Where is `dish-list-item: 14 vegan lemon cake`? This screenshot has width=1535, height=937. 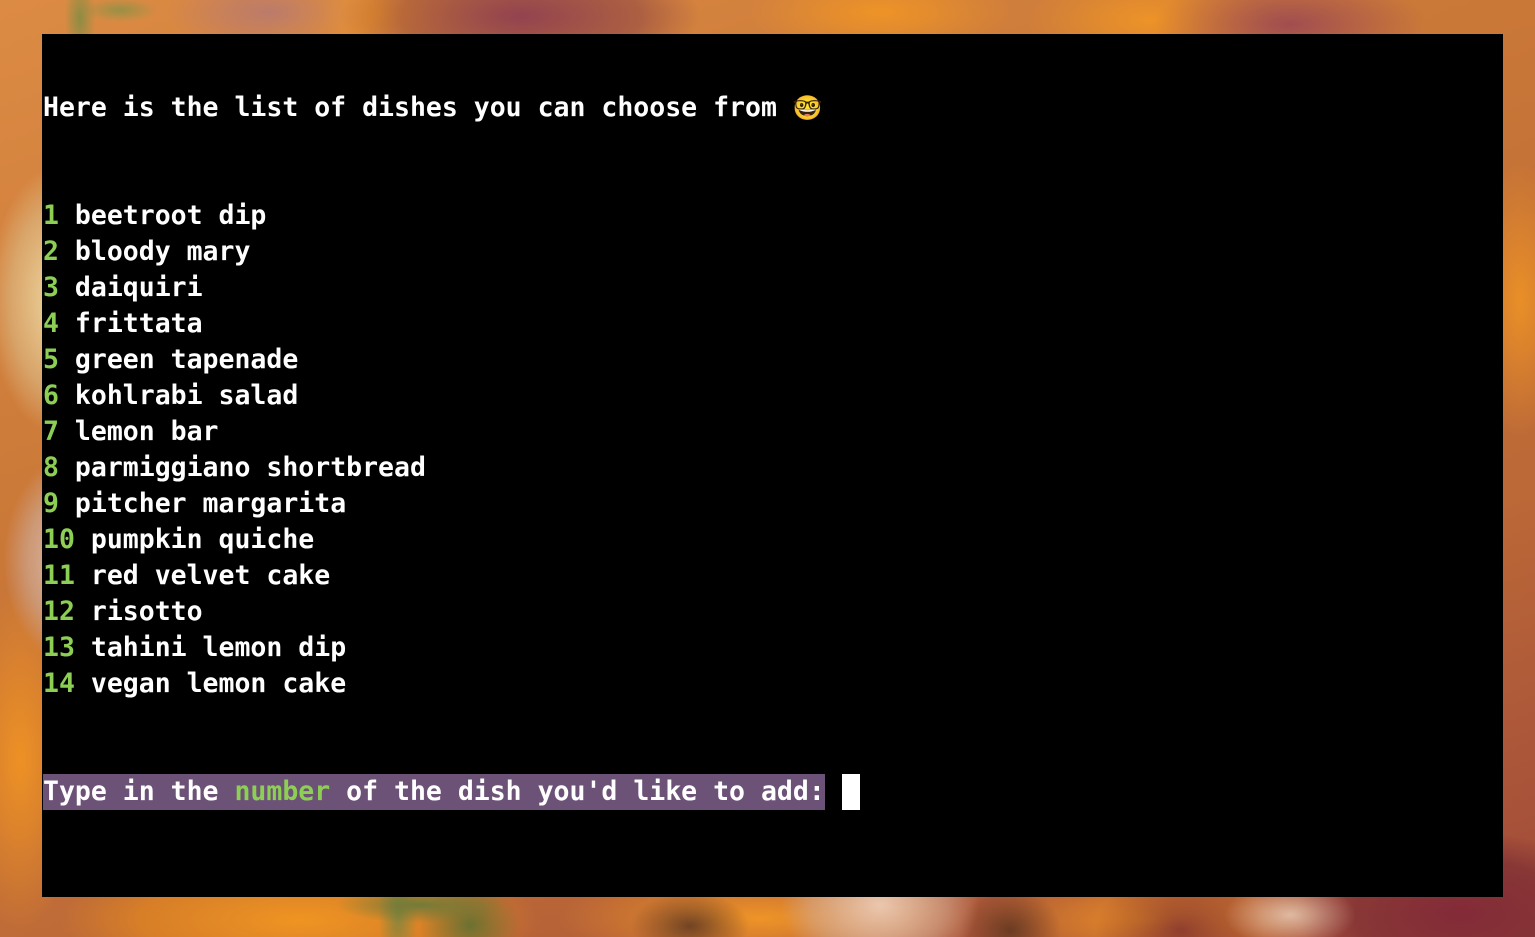 dish-list-item: 14 vegan lemon cake is located at coordinates (234, 684).